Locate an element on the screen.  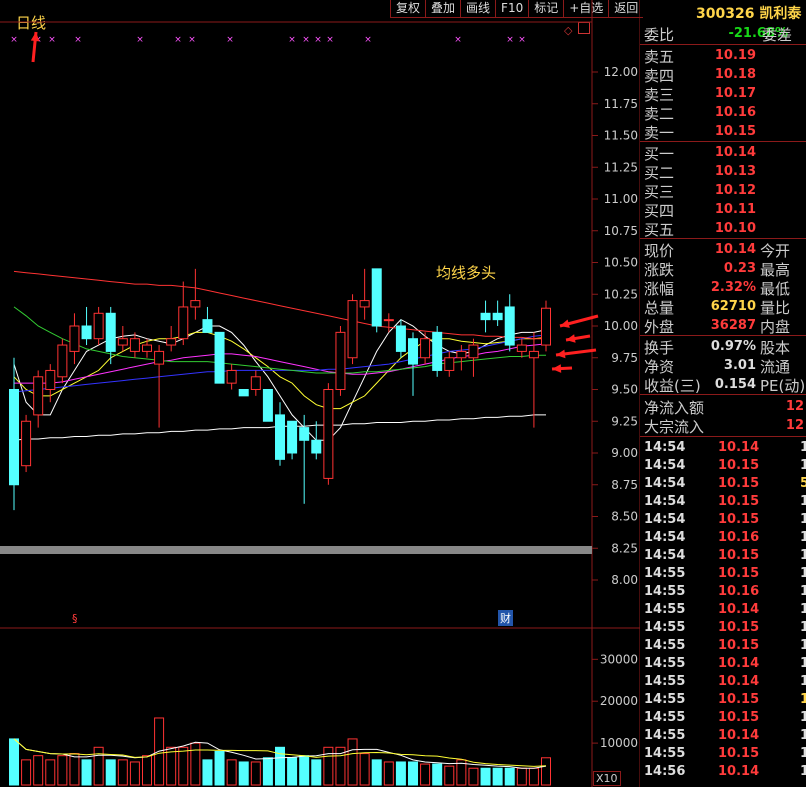
finance-badge: 财 is located at coordinates (505, 618).